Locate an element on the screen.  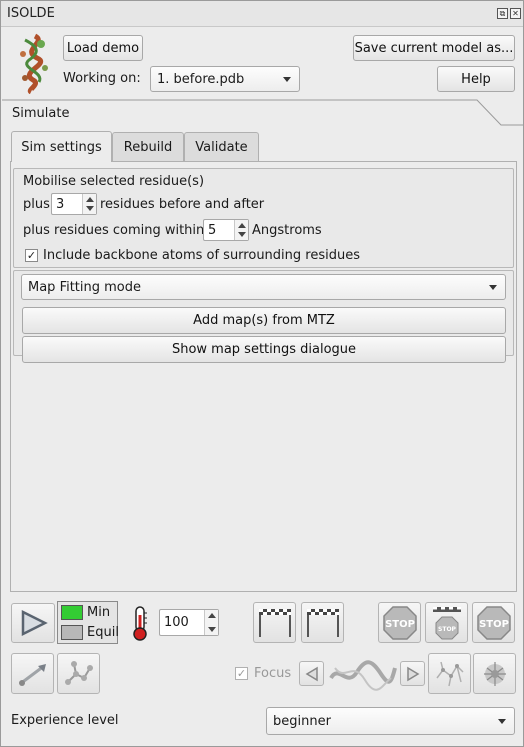
play-button is located at coordinates (33, 623).